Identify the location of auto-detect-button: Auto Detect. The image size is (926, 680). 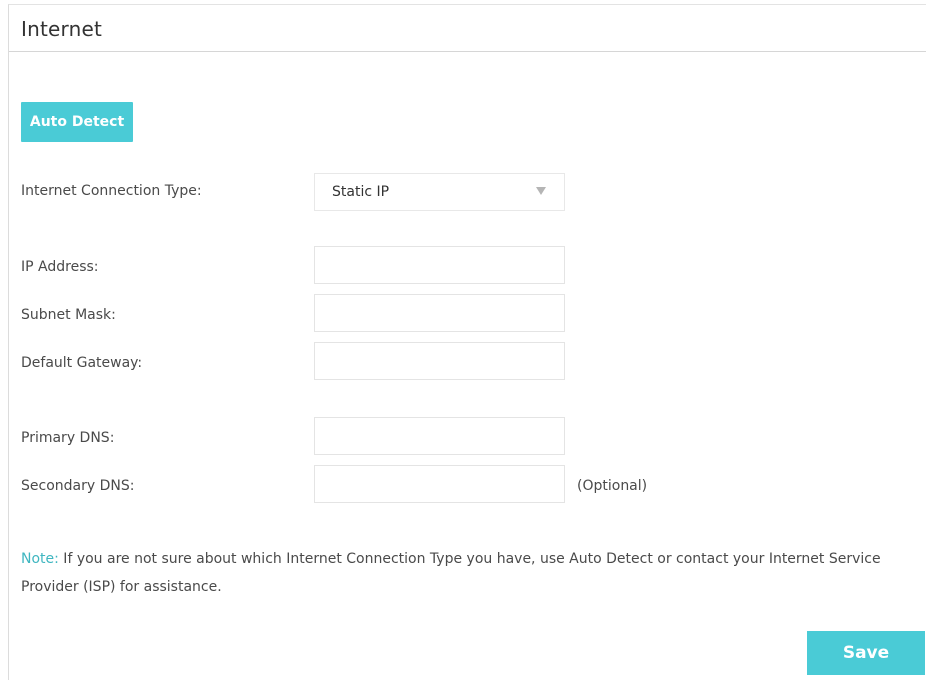
(77, 122).